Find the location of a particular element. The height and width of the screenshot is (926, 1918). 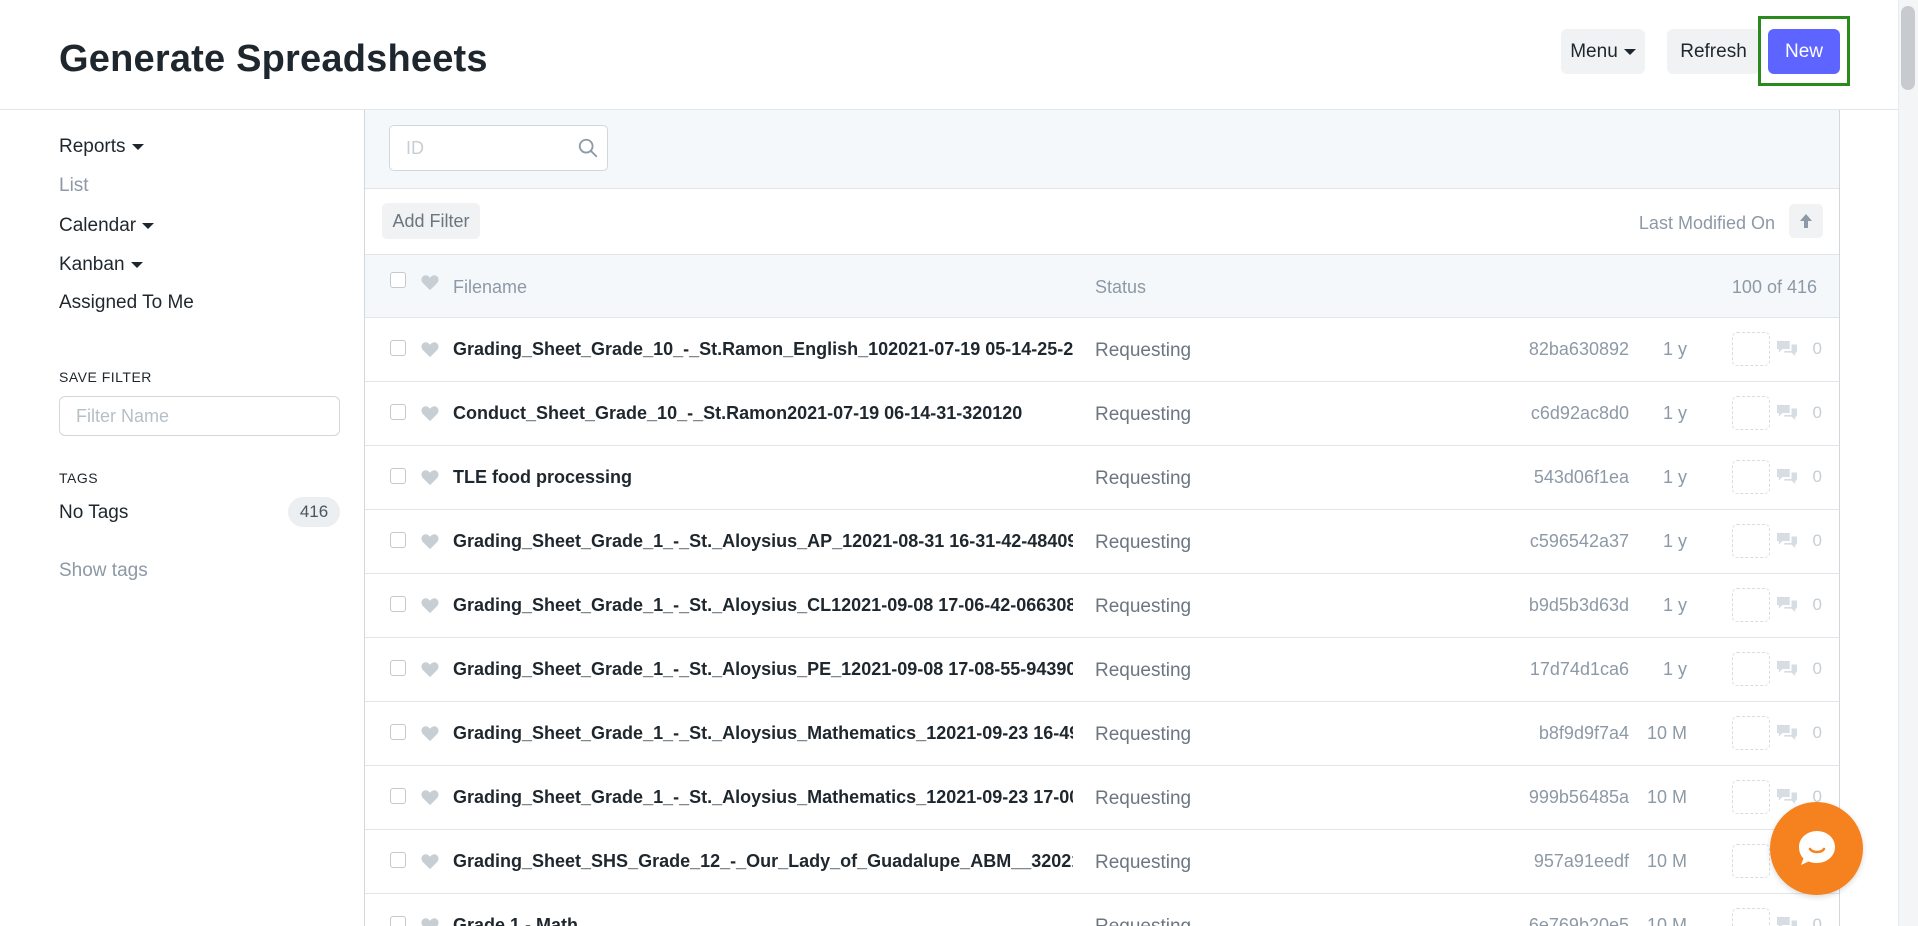

row-modified-age: 10 M is located at coordinates (1666, 920).